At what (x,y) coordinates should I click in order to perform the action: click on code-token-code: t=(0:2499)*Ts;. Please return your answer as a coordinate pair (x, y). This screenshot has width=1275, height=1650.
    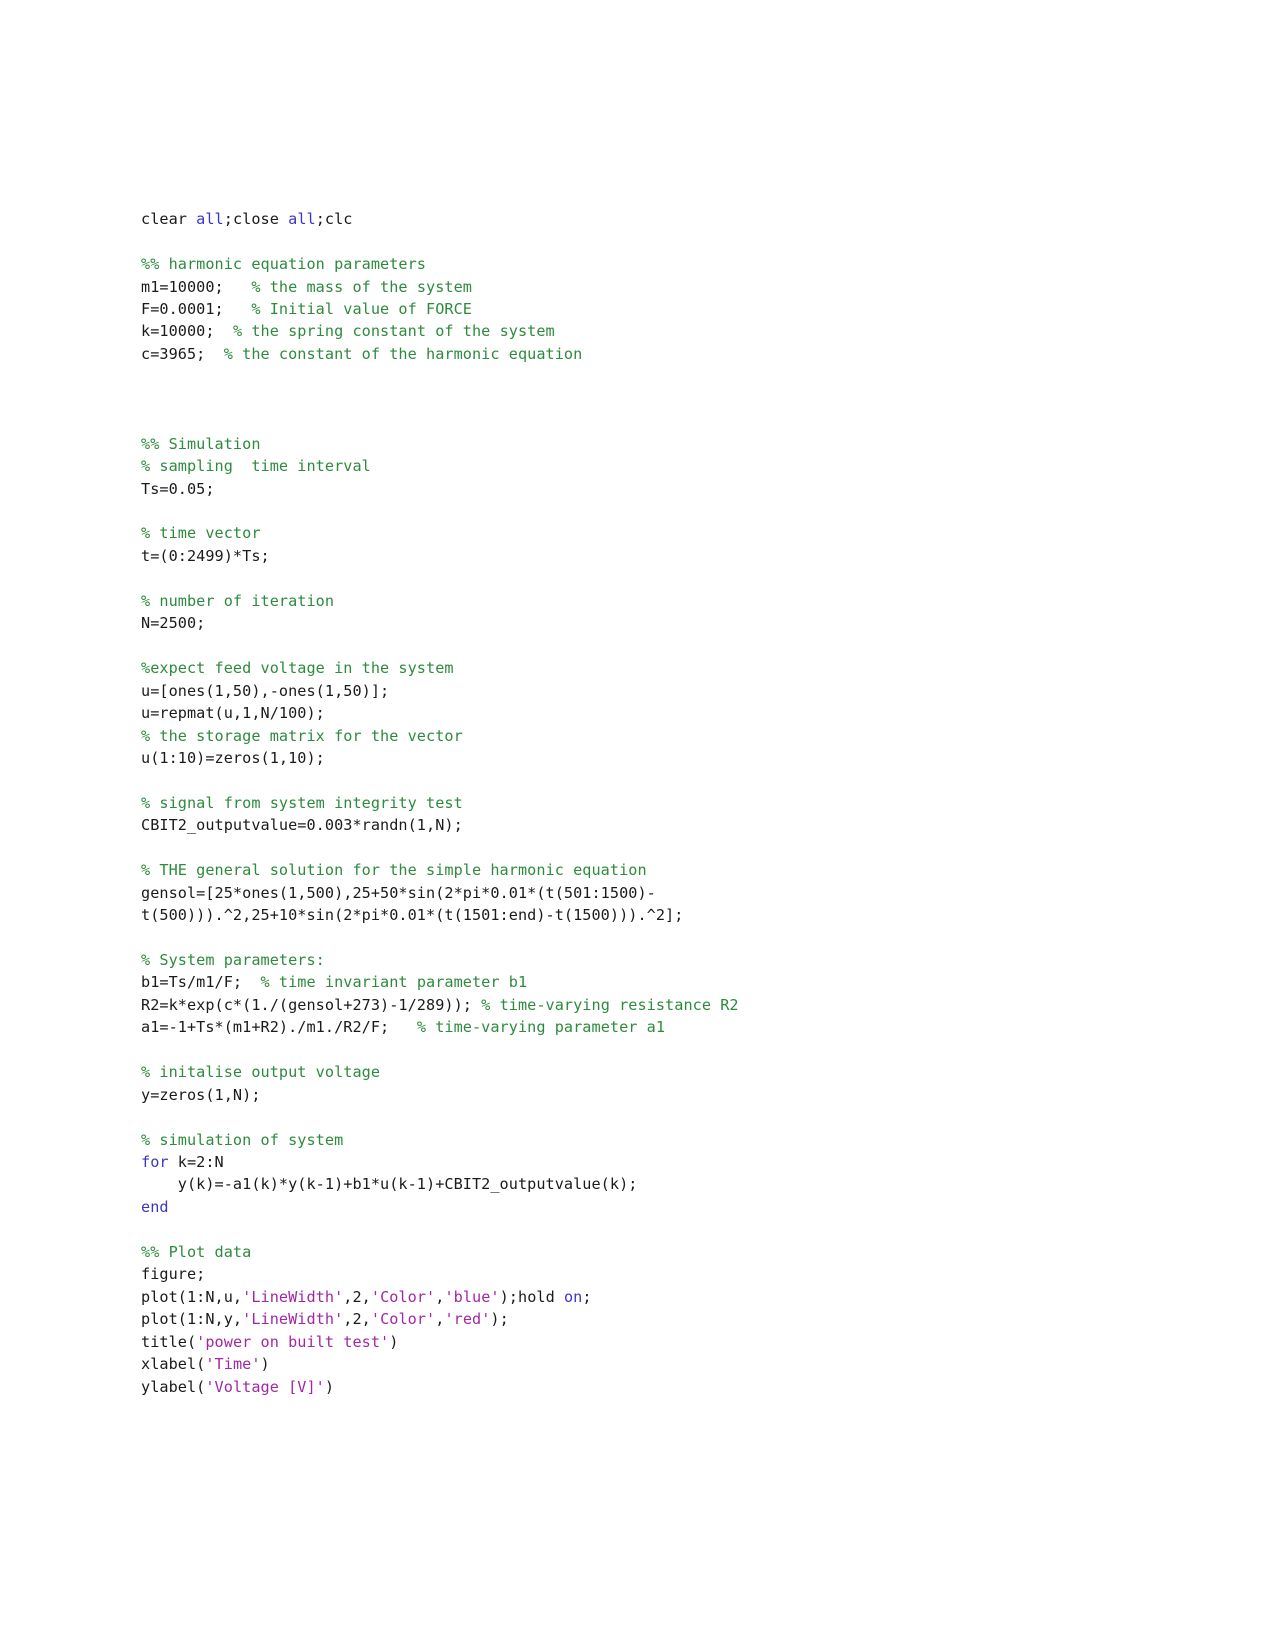
    Looking at the image, I should click on (205, 555).